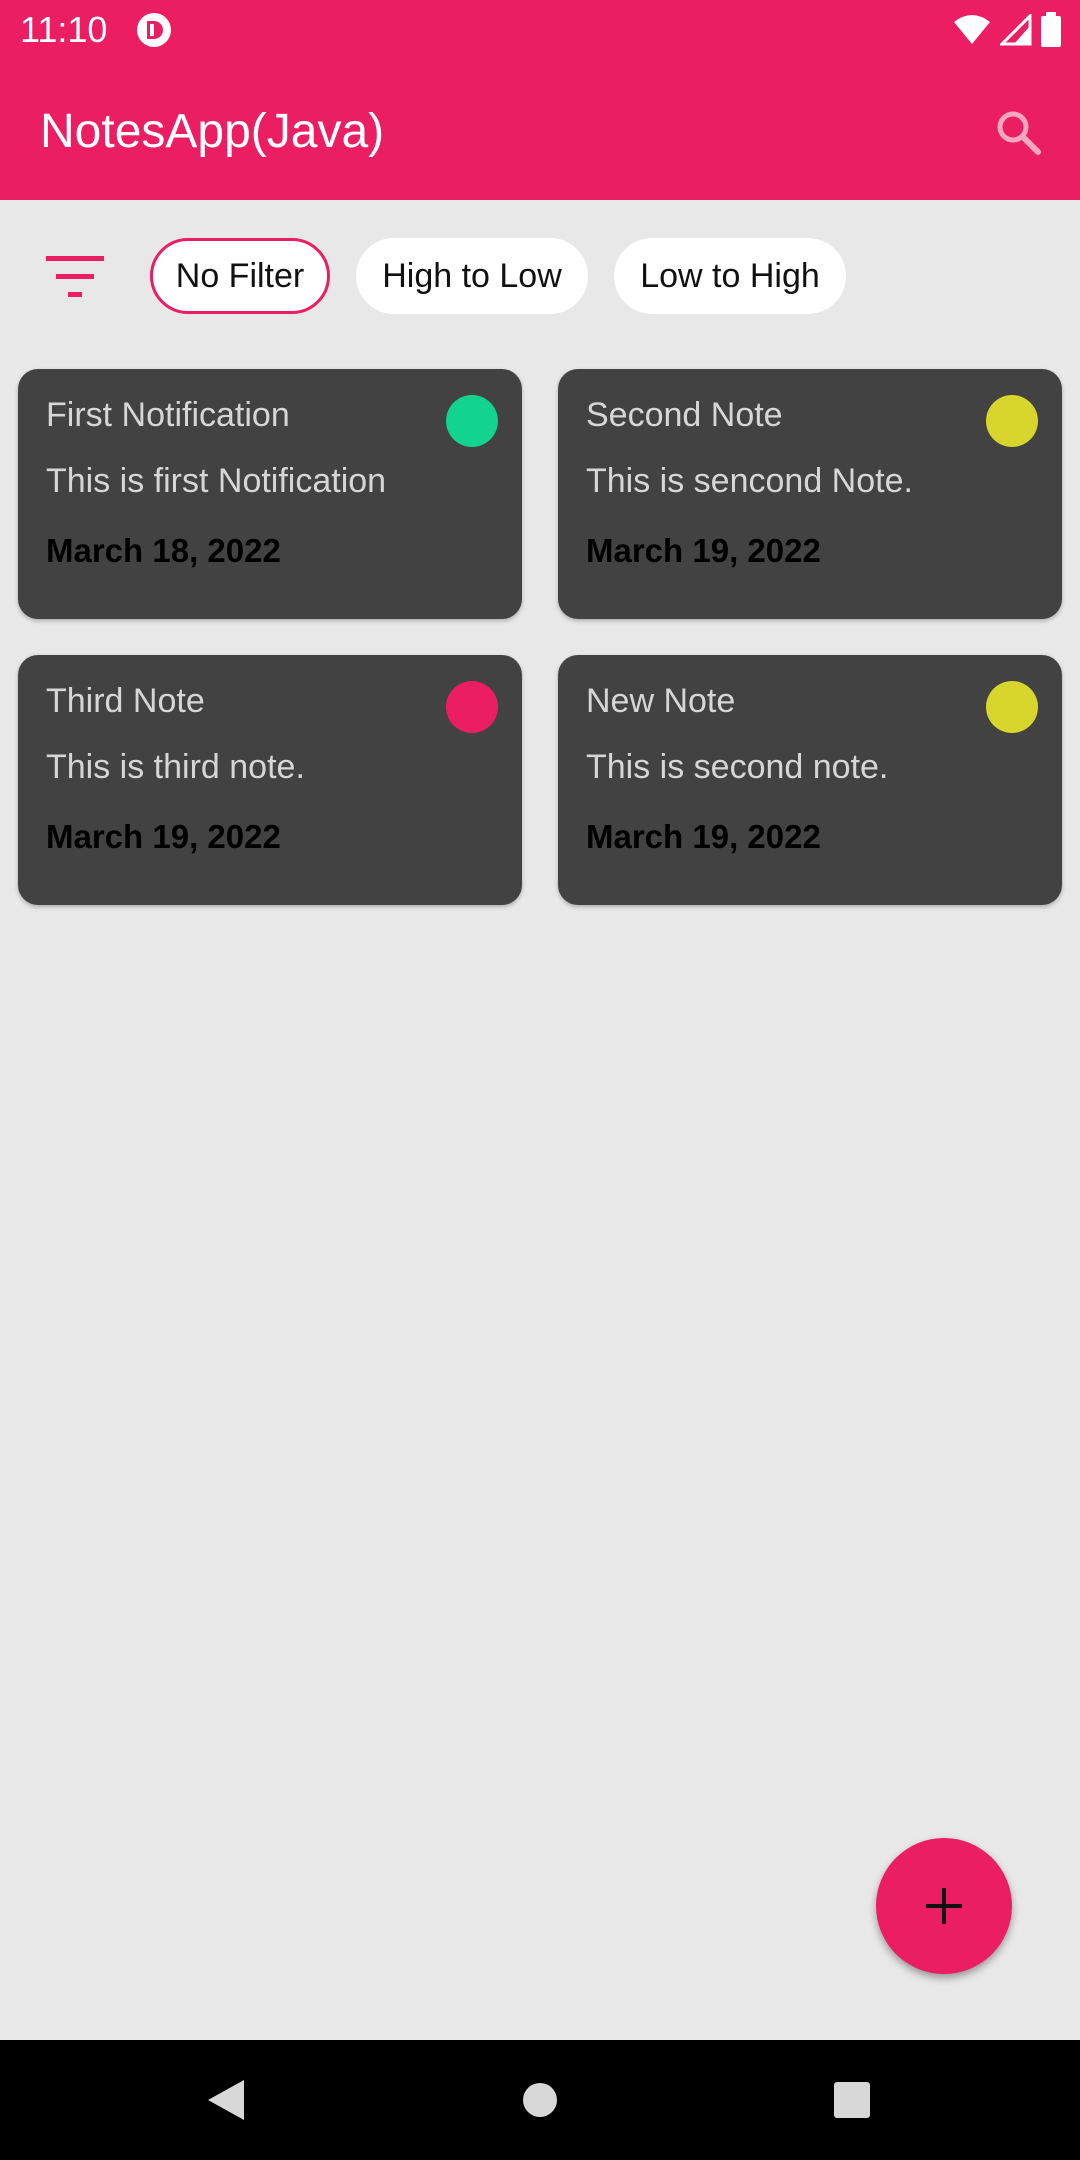 Image resolution: width=1080 pixels, height=2160 pixels. I want to click on note-title: First Notification, so click(168, 415).